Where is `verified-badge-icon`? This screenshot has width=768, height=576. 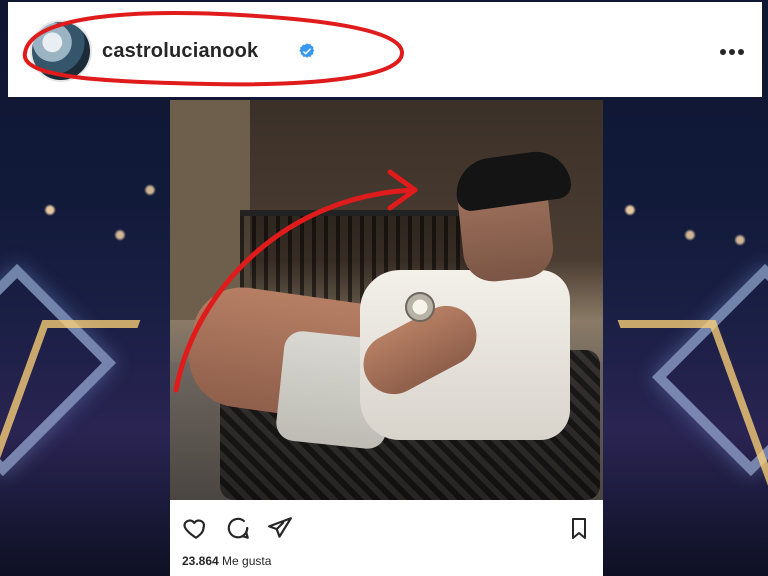 verified-badge-icon is located at coordinates (307, 50).